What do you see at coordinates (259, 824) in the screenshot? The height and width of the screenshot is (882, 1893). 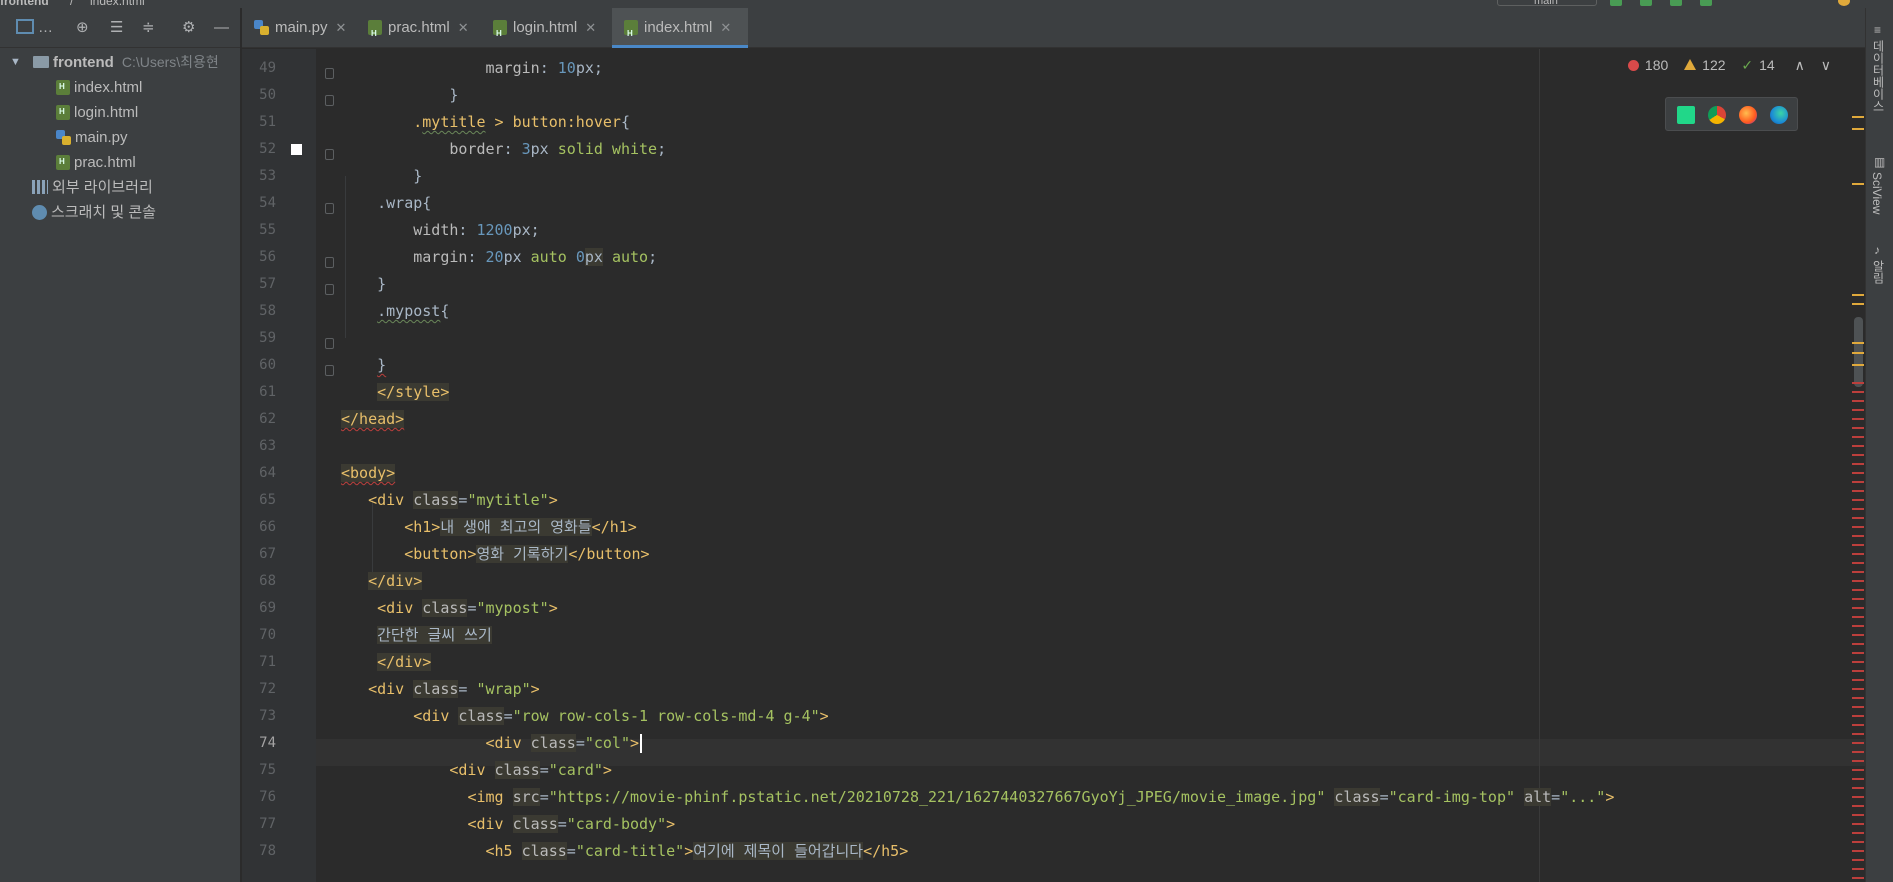 I see `line-number: 77` at bounding box center [259, 824].